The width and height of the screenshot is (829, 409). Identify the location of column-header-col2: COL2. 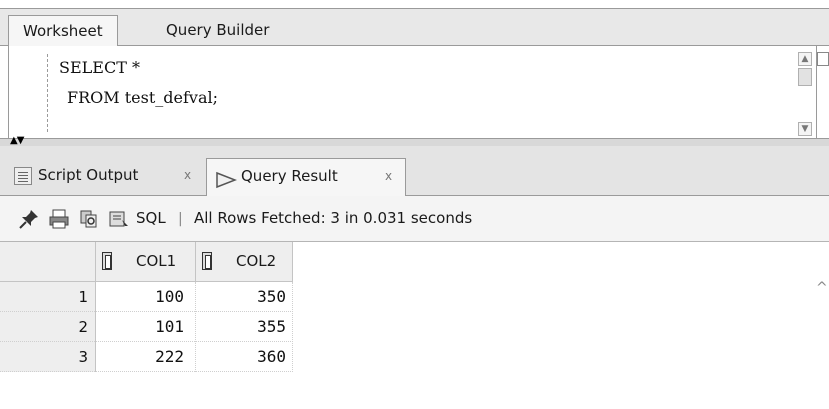
(244, 262).